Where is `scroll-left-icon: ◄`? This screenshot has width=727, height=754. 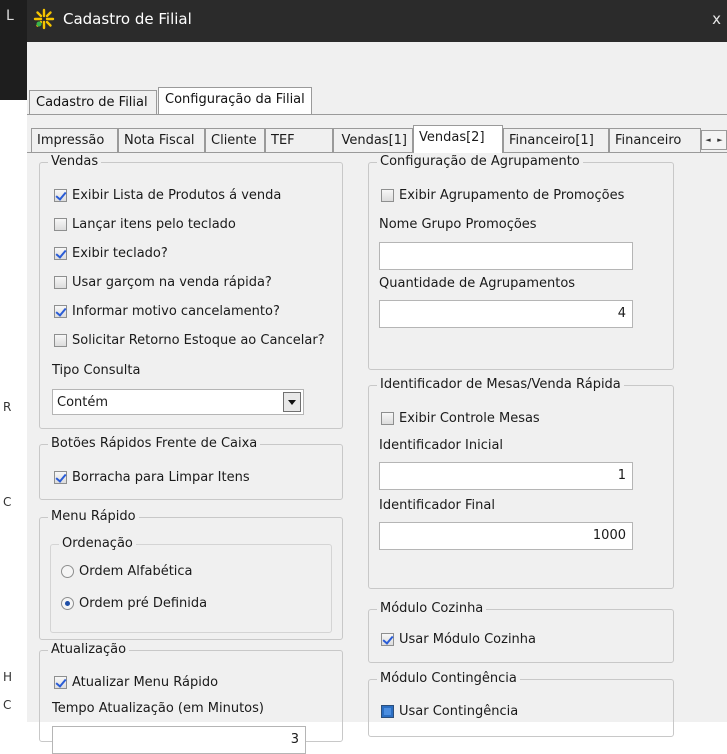
scroll-left-icon: ◄ is located at coordinates (708, 140).